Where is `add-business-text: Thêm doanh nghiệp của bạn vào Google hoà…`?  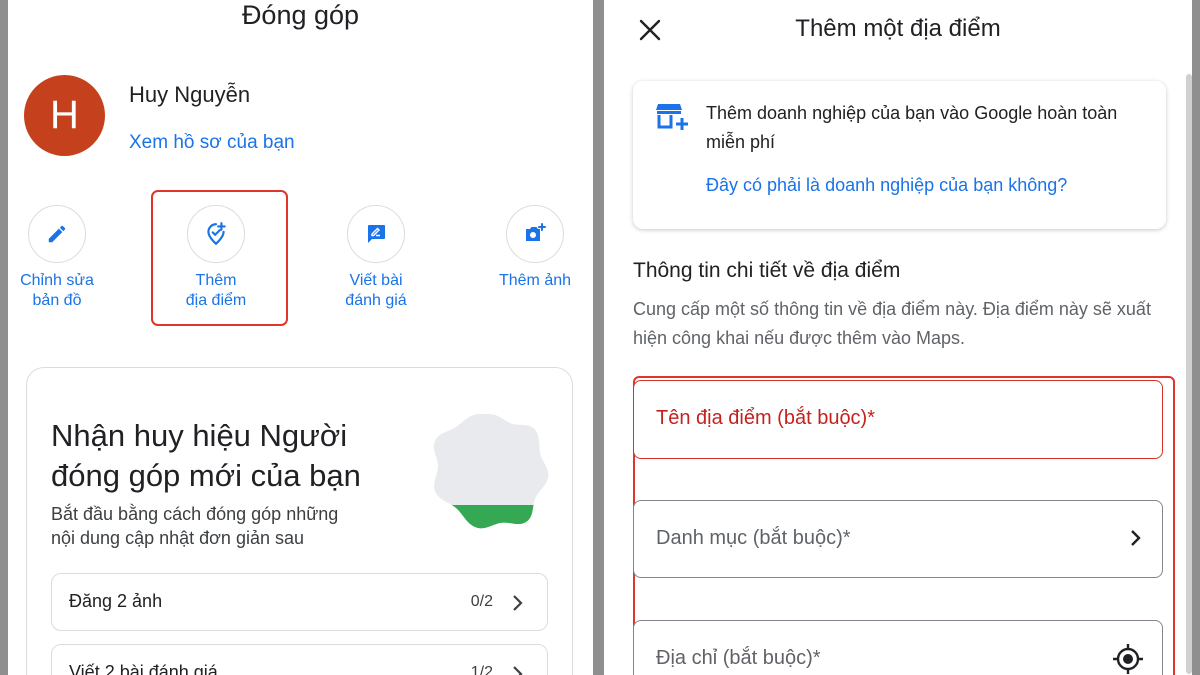
add-business-text: Thêm doanh nghiệp của bạn vào Google hoà… is located at coordinates (912, 127).